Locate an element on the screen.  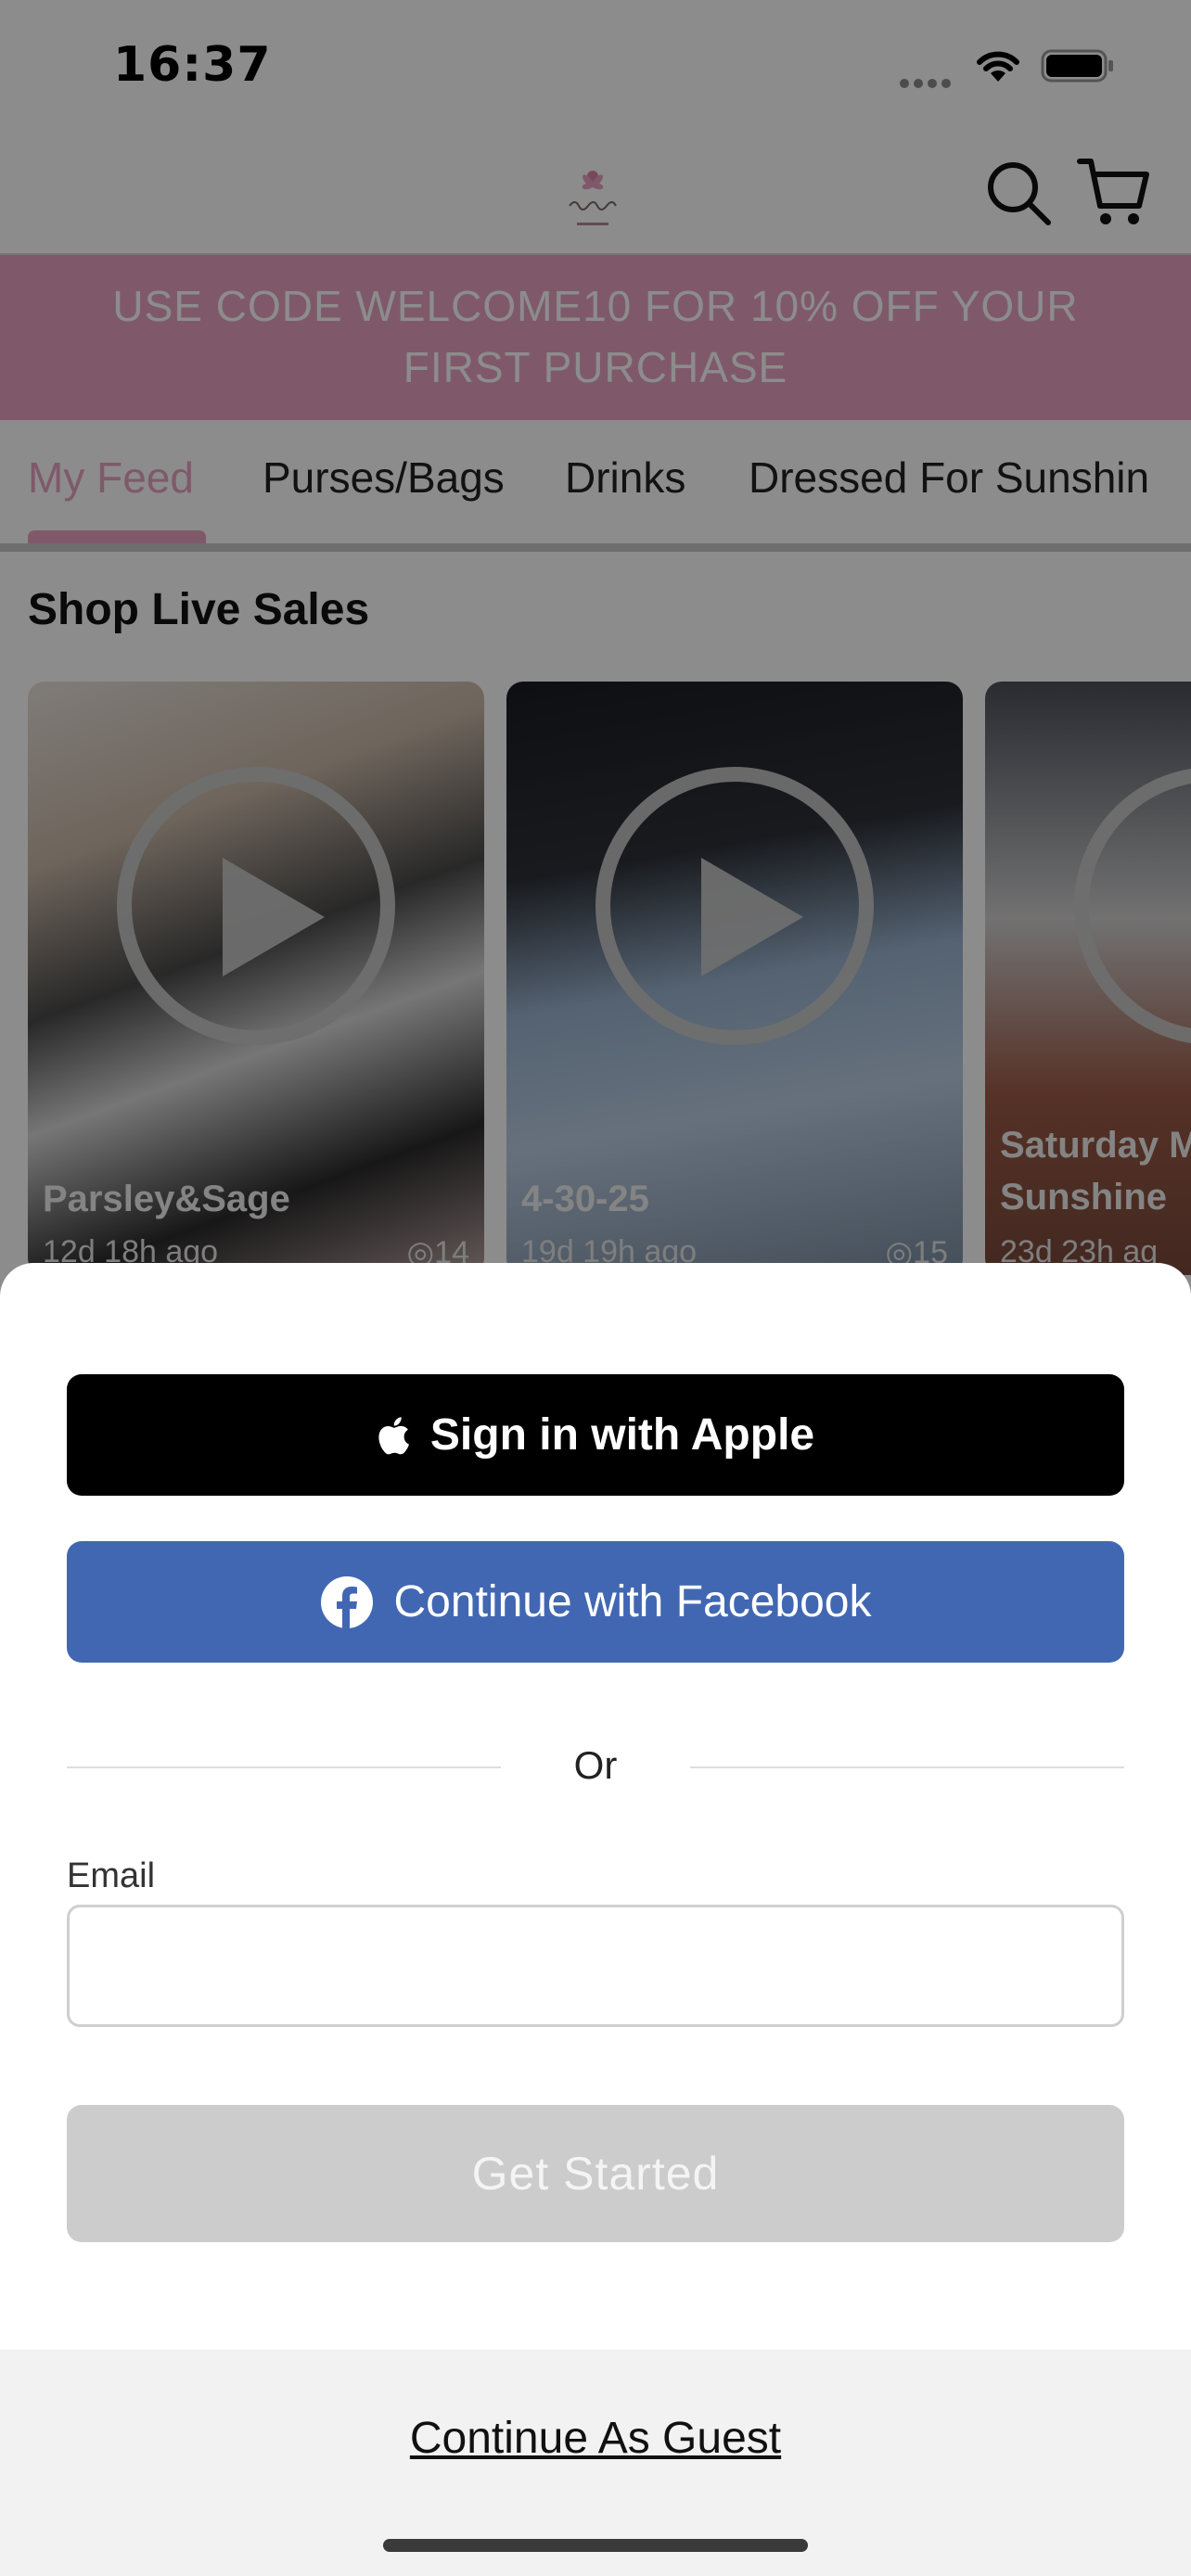
home-indicator is located at coordinates (595, 2545).